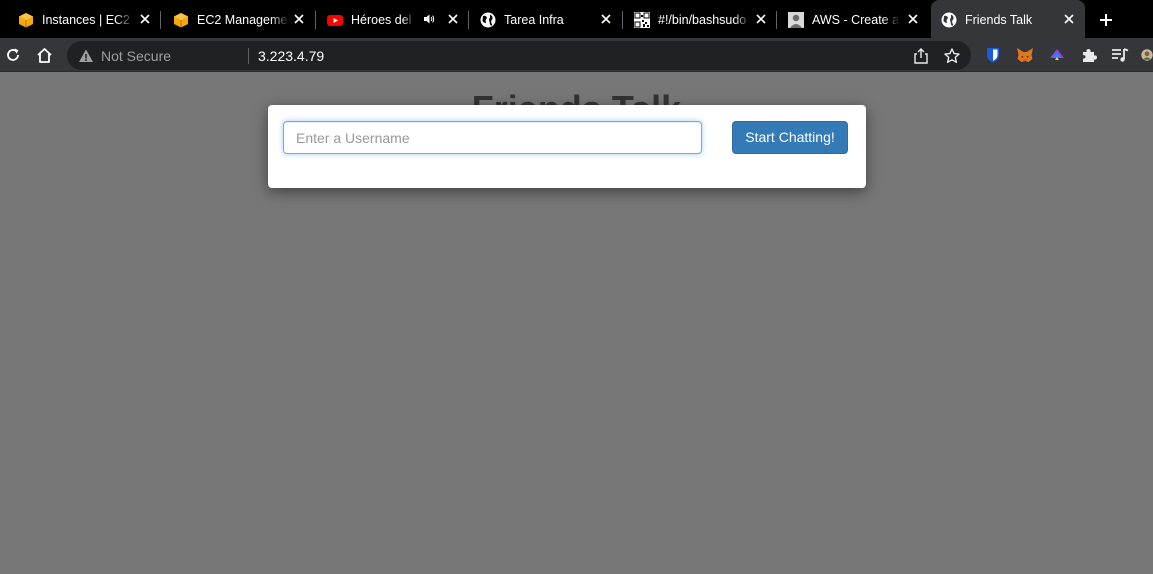  What do you see at coordinates (1147, 55) in the screenshot?
I see `profile-avatar-icon` at bounding box center [1147, 55].